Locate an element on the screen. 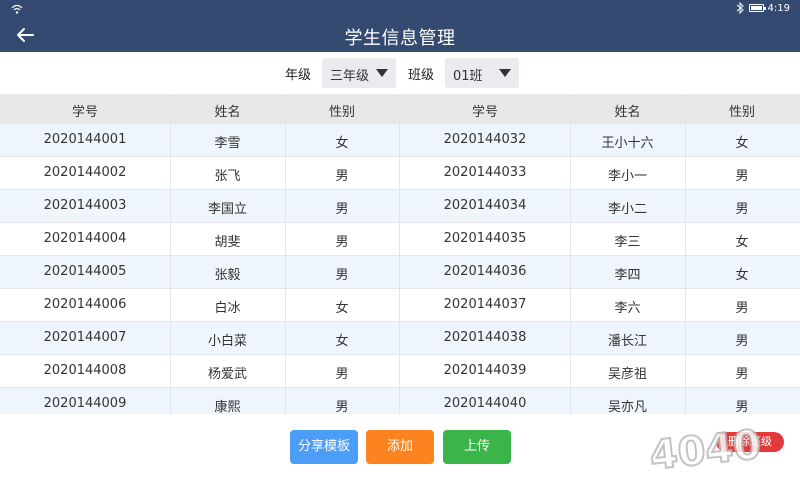 The image size is (800, 480). cell-student-id: 2020144039 is located at coordinates (485, 370).